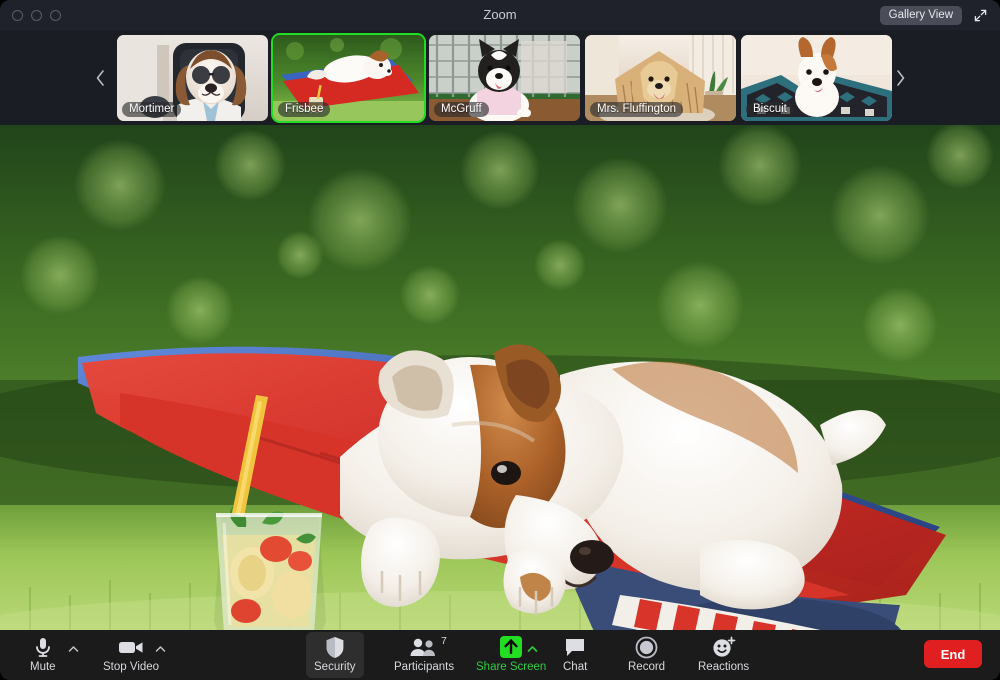 The image size is (1000, 680). Describe the element at coordinates (575, 647) in the screenshot. I see `chat-bubble-icon` at that location.